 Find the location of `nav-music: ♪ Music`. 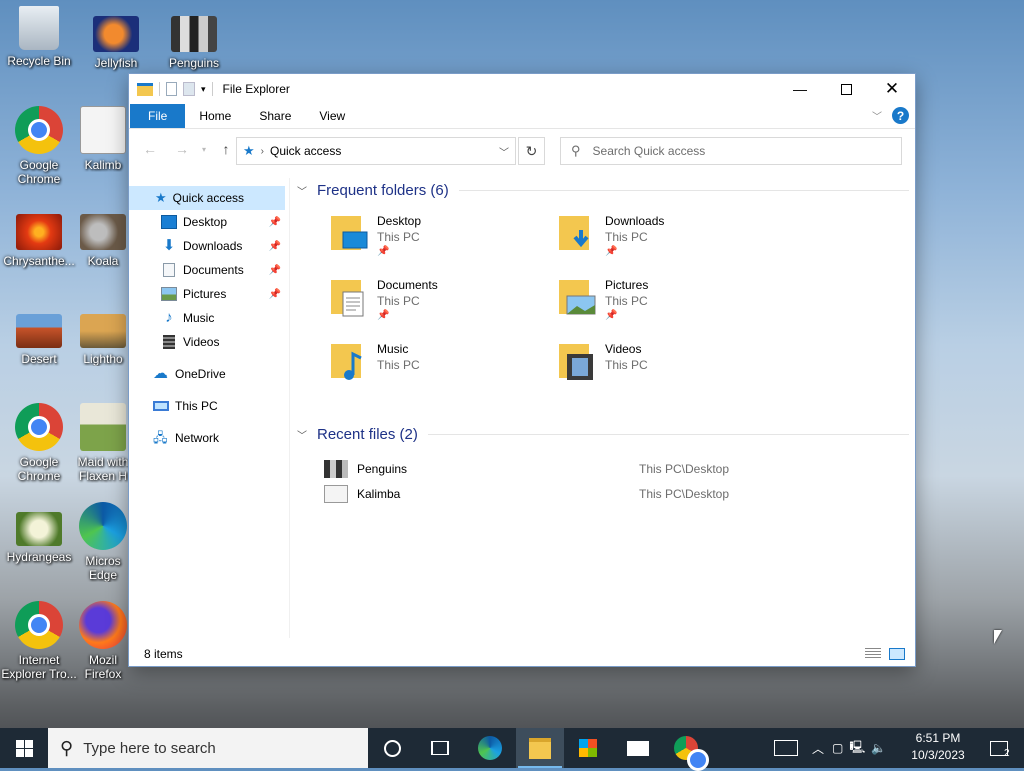

nav-music: ♪ Music is located at coordinates (207, 318).